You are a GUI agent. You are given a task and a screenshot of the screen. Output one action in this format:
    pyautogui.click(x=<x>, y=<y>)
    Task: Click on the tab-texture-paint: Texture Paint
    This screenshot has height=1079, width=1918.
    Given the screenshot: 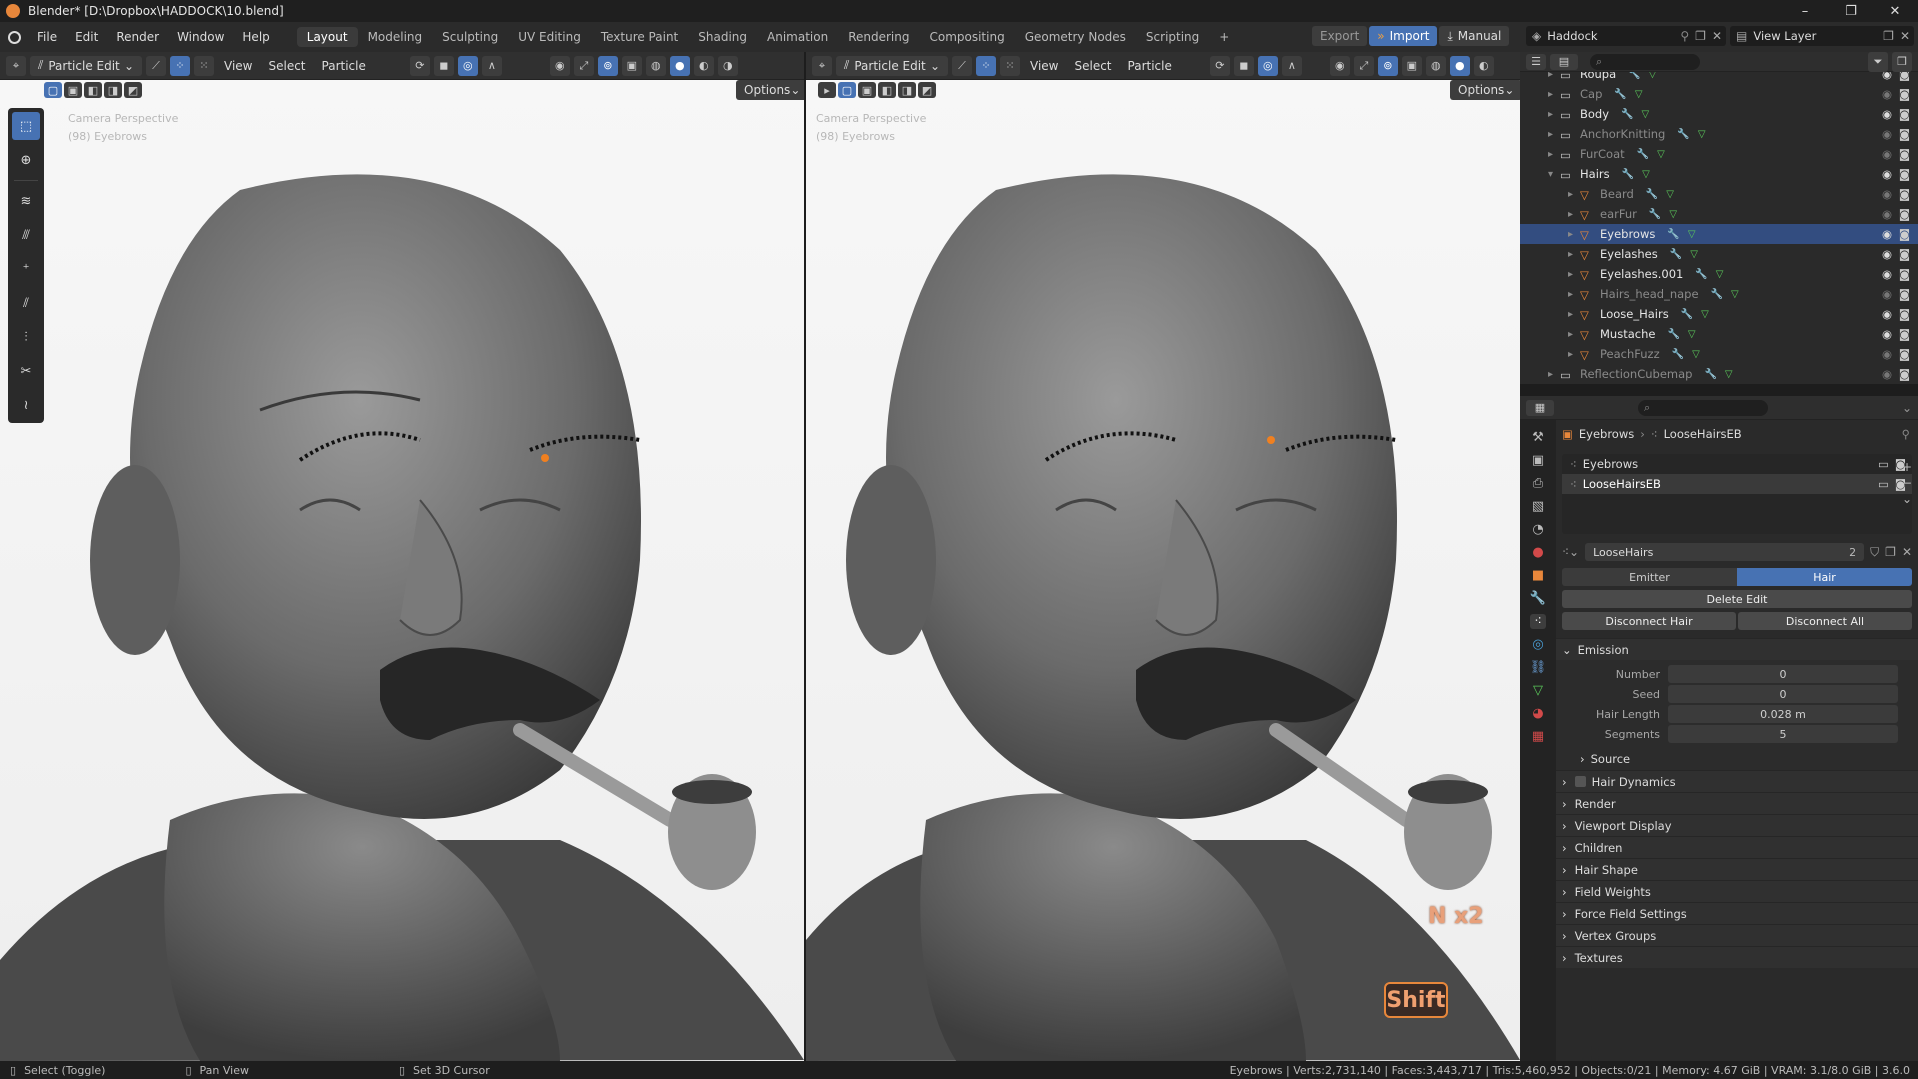 What is the action you would take?
    pyautogui.click(x=639, y=37)
    